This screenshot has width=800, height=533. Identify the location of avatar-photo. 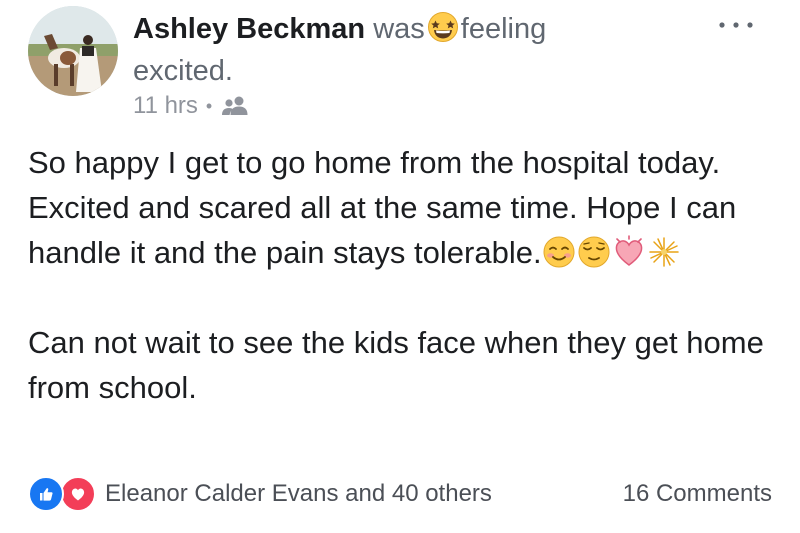
(73, 51).